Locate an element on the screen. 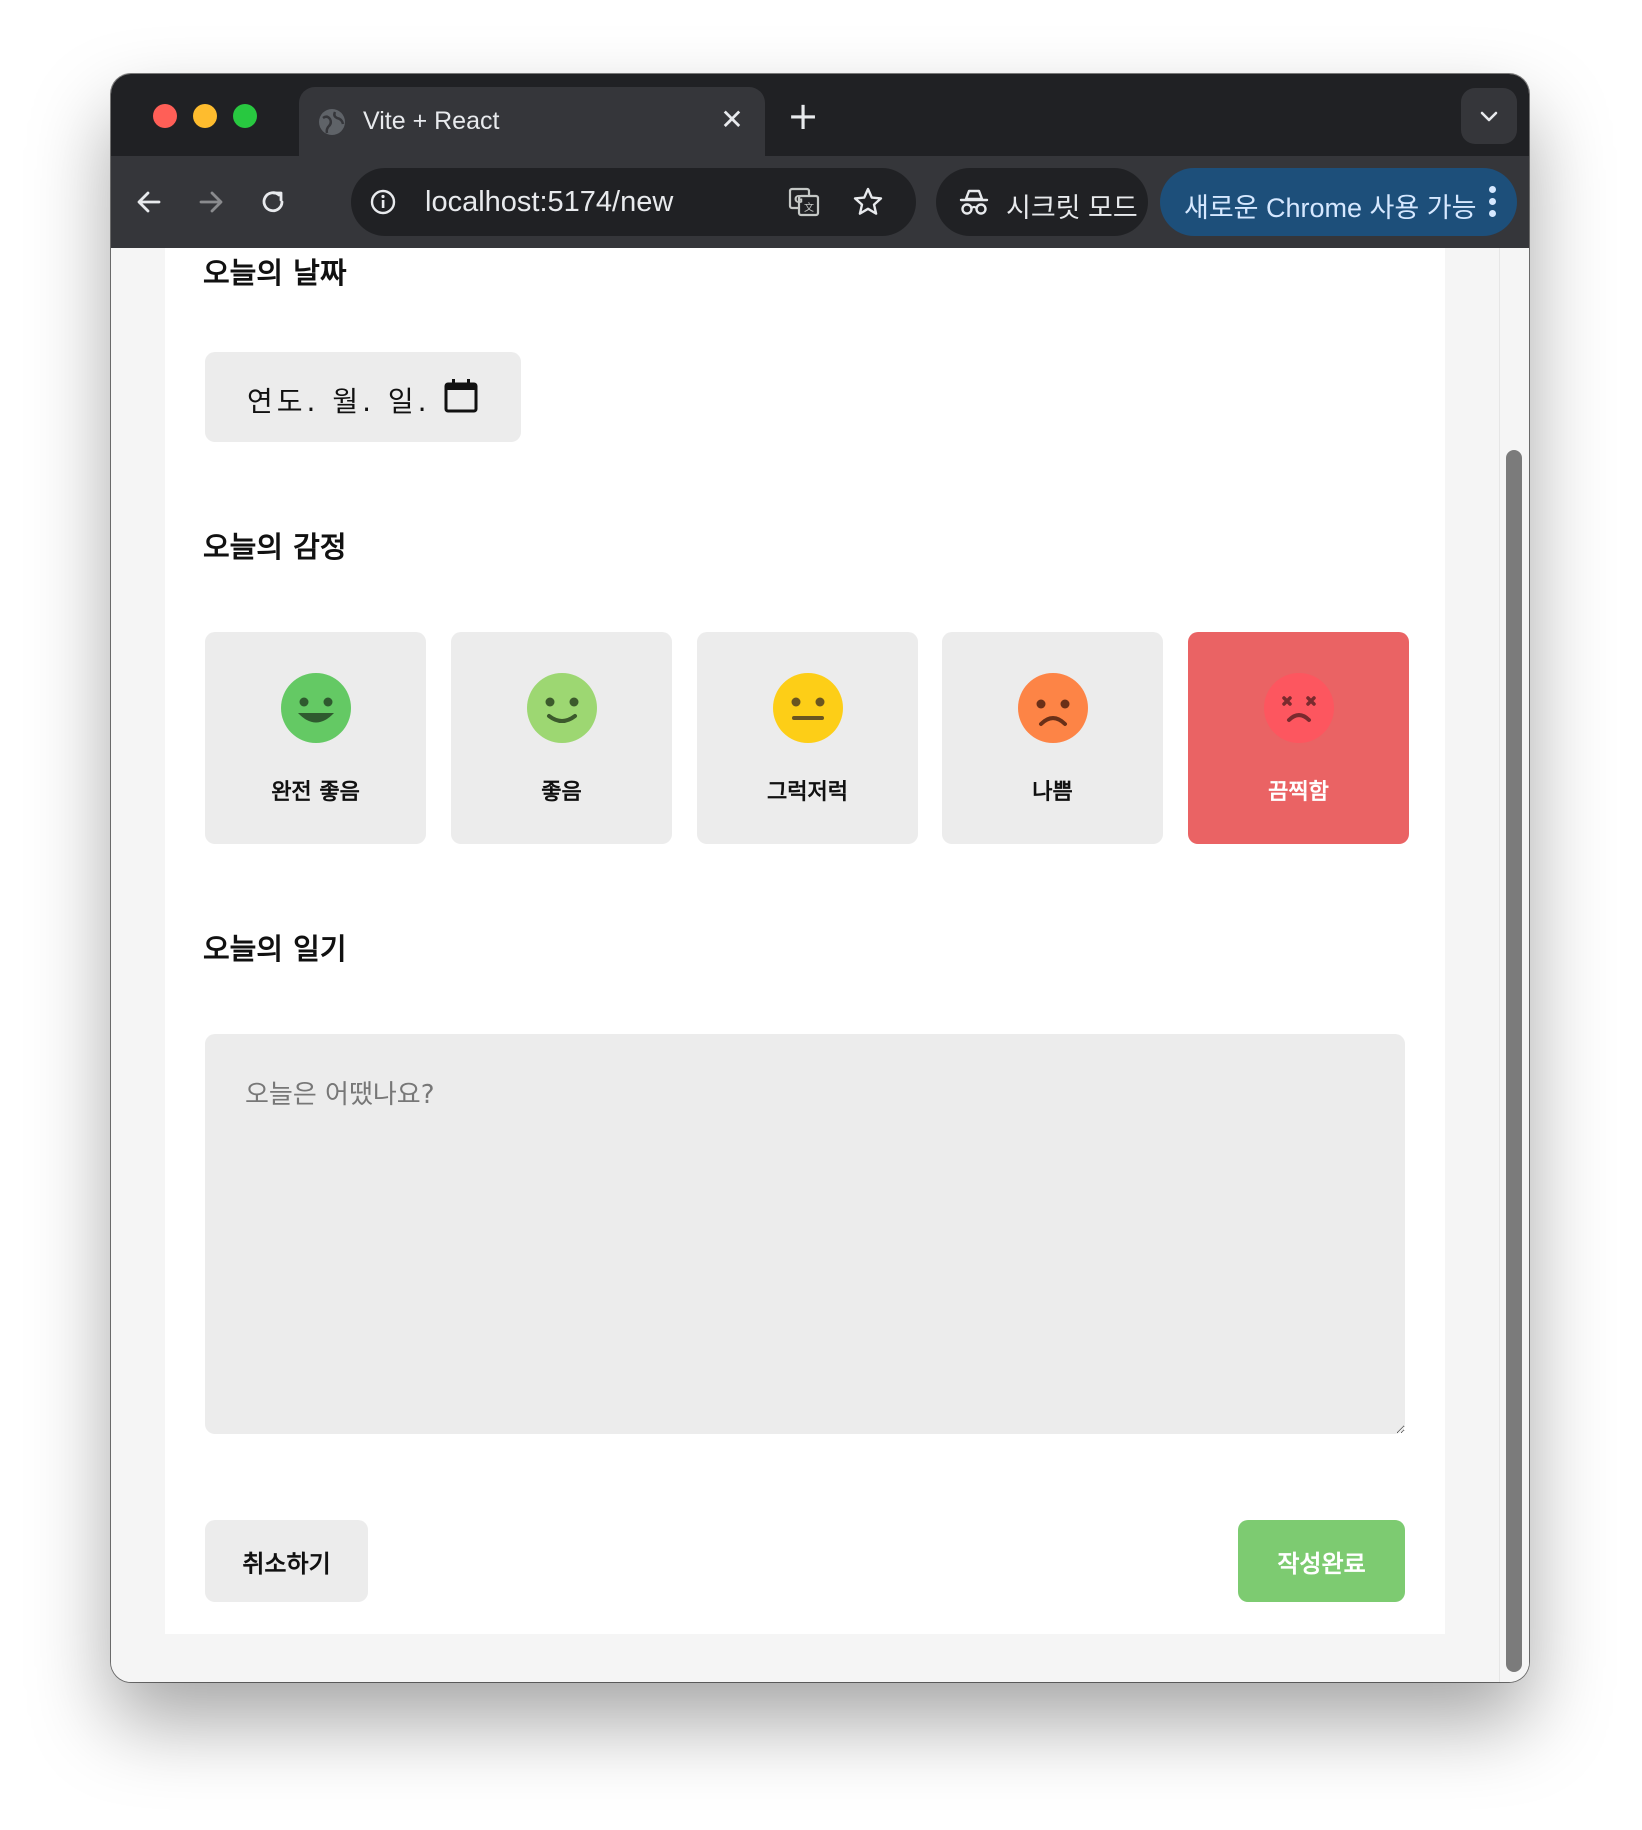 Image resolution: width=1642 pixels, height=1830 pixels. emotion-item-terrible: 끔찍함 is located at coordinates (1298, 738).